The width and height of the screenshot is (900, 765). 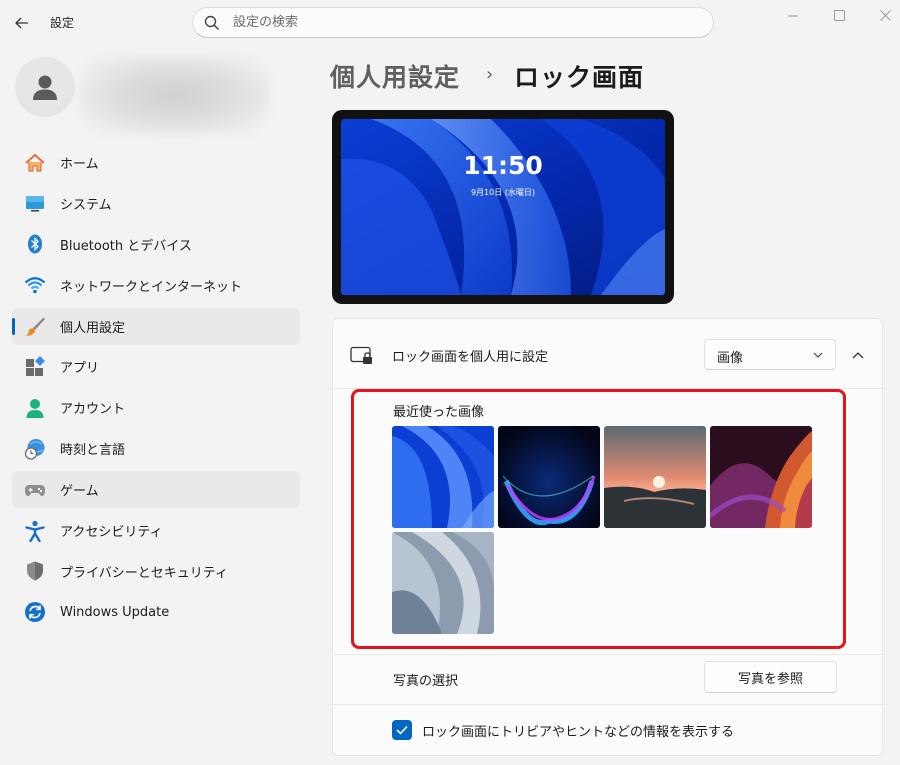 What do you see at coordinates (212, 23) in the screenshot?
I see `search-icon` at bounding box center [212, 23].